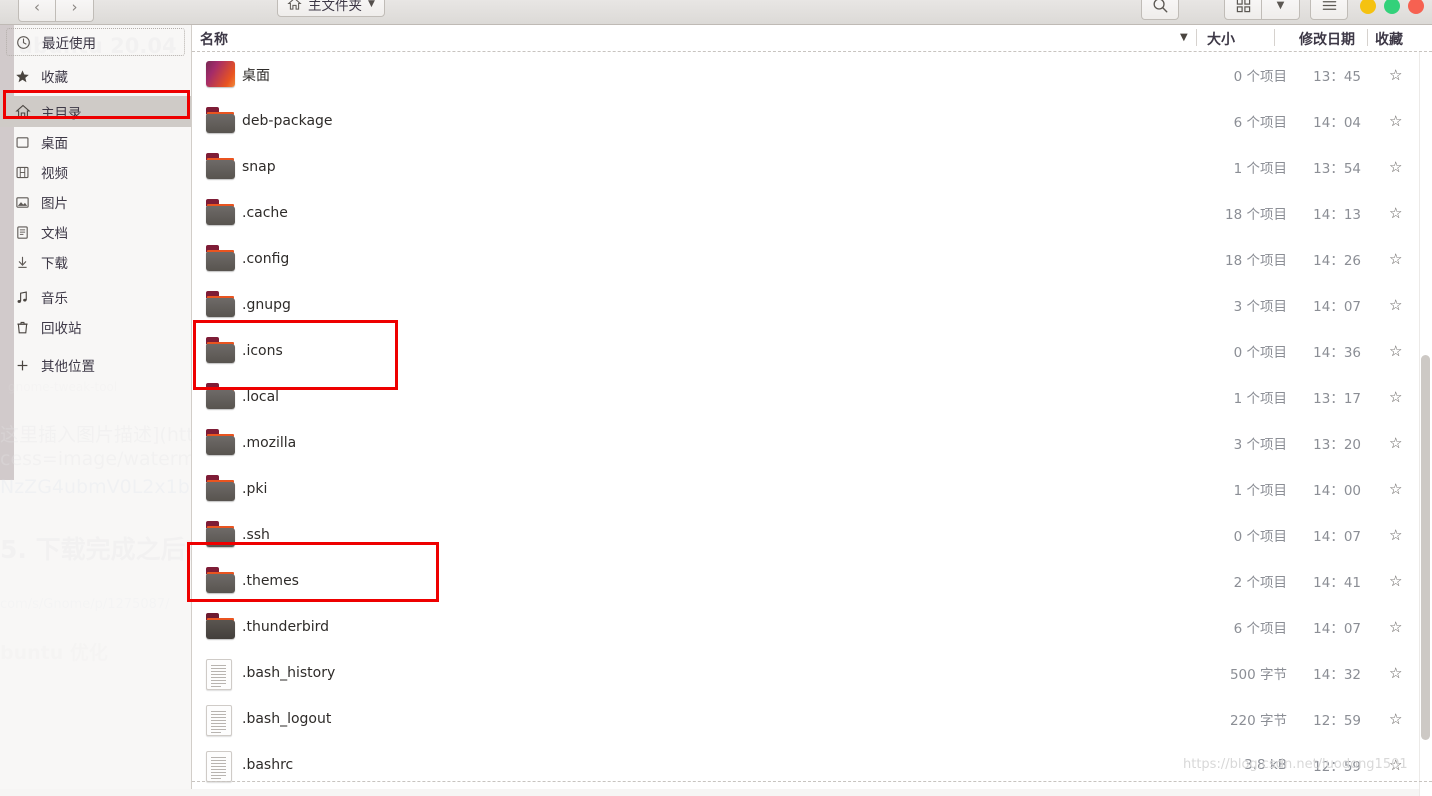  What do you see at coordinates (95, 262) in the screenshot?
I see `sidebar-item-downloads: 下载` at bounding box center [95, 262].